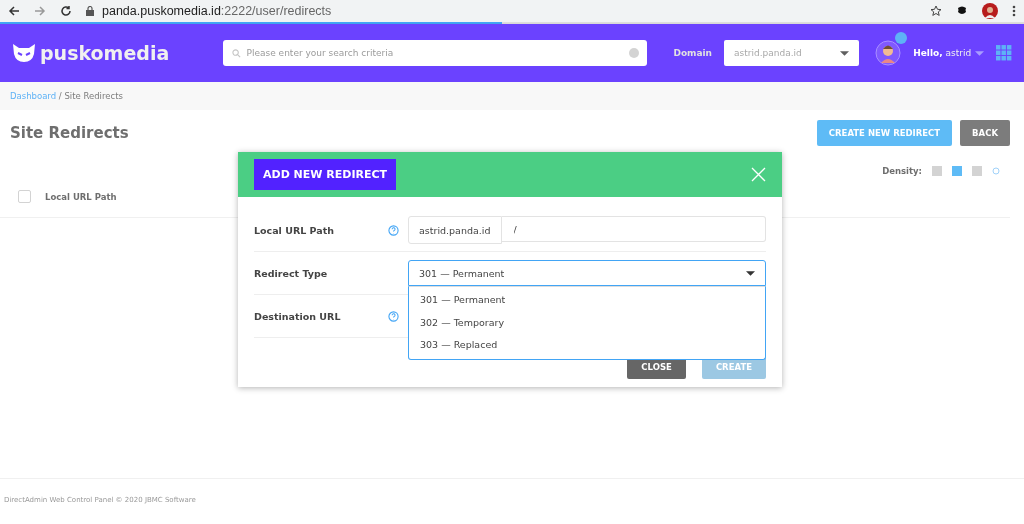 This screenshot has width=1024, height=524. What do you see at coordinates (294, 230) in the screenshot?
I see `field-label: Local URL Path` at bounding box center [294, 230].